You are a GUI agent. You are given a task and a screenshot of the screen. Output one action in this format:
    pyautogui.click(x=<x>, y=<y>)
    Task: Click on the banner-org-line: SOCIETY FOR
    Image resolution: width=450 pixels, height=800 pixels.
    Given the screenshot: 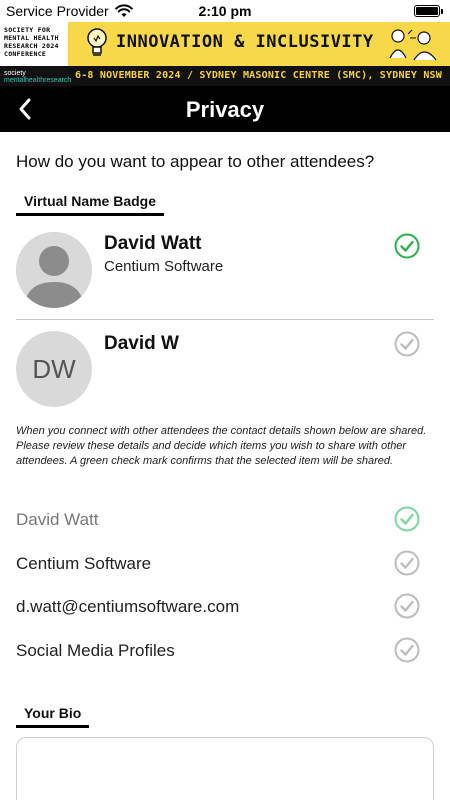 What is the action you would take?
    pyautogui.click(x=27, y=30)
    